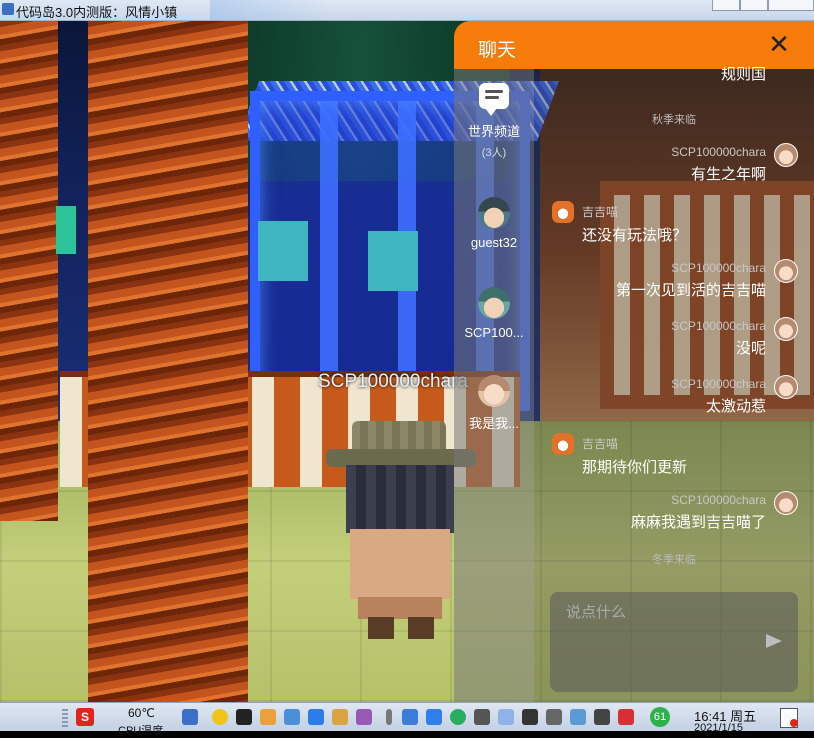 This screenshot has width=814, height=738. What do you see at coordinates (674, 642) in the screenshot?
I see `message-composer` at bounding box center [674, 642].